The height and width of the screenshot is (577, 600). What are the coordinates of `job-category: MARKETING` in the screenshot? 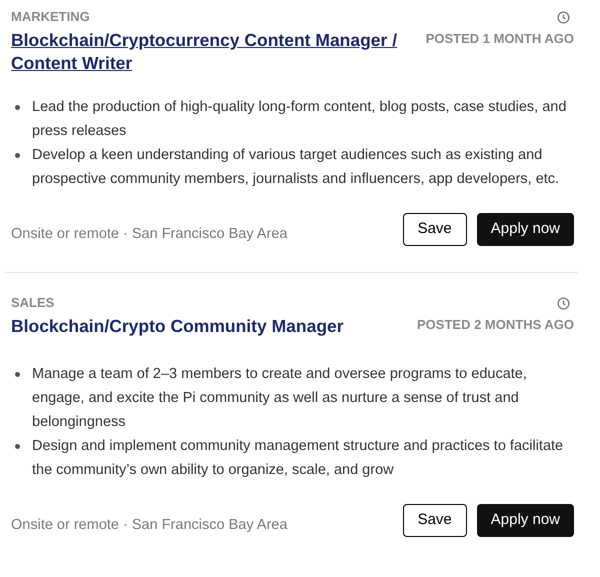 It's located at (50, 17).